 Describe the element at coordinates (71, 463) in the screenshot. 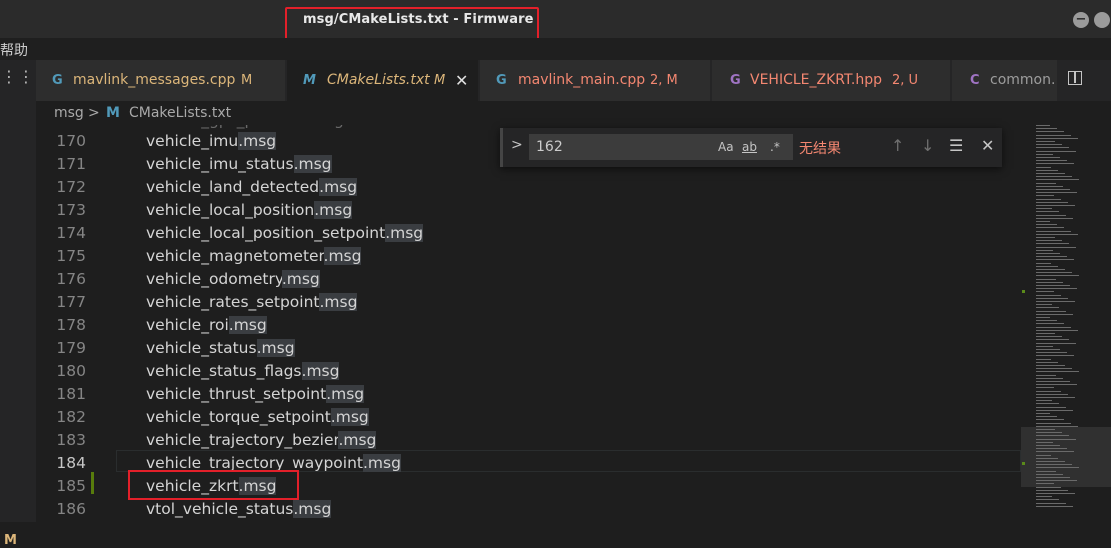

I see `line-number: 184` at that location.